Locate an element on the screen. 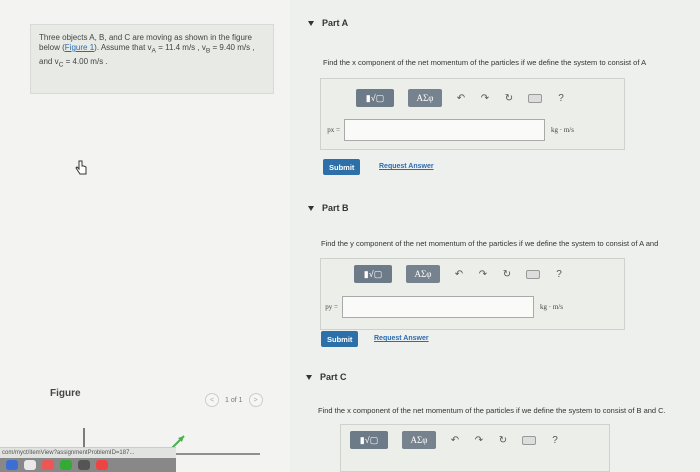 Image resolution: width=700 pixels, height=472 pixels. part-a-input-row: px = kg · m/s is located at coordinates (446, 130).